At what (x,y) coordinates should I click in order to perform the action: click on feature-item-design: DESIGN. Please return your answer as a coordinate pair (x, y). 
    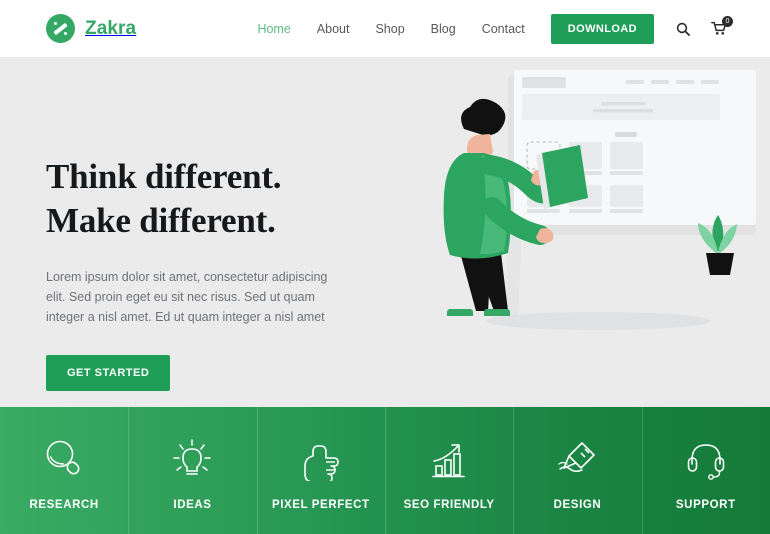
    Looking at the image, I should click on (577, 470).